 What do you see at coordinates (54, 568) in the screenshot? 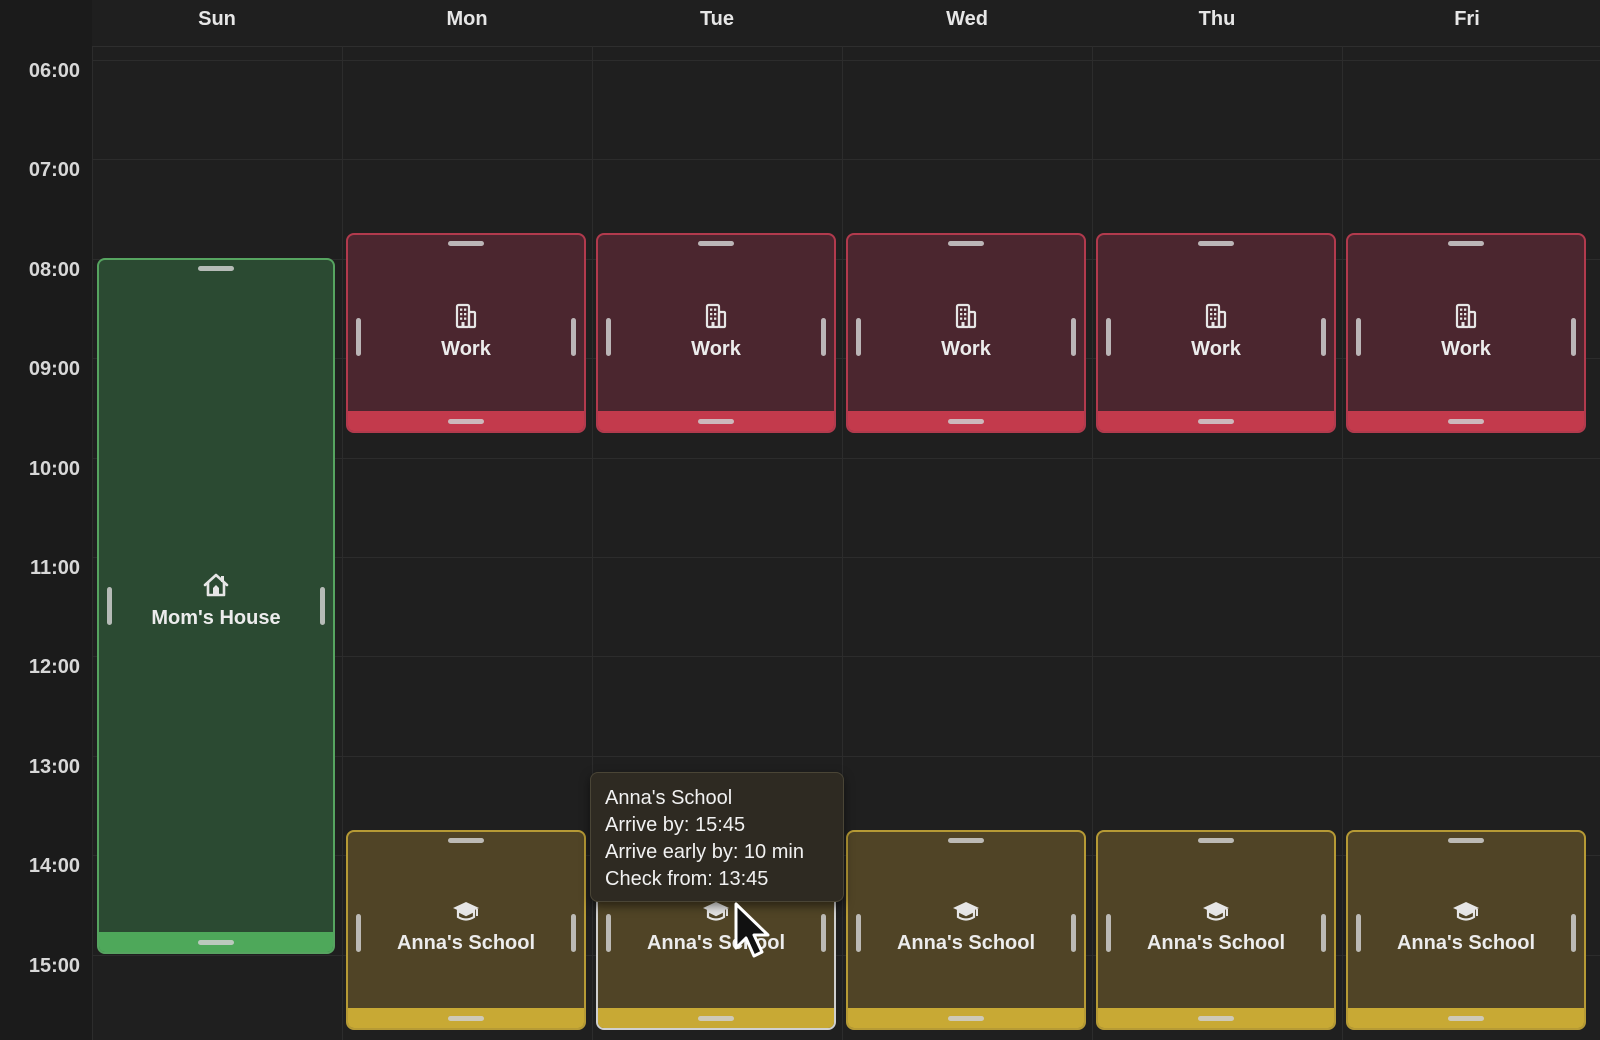
I see `time-label: 11:00` at bounding box center [54, 568].